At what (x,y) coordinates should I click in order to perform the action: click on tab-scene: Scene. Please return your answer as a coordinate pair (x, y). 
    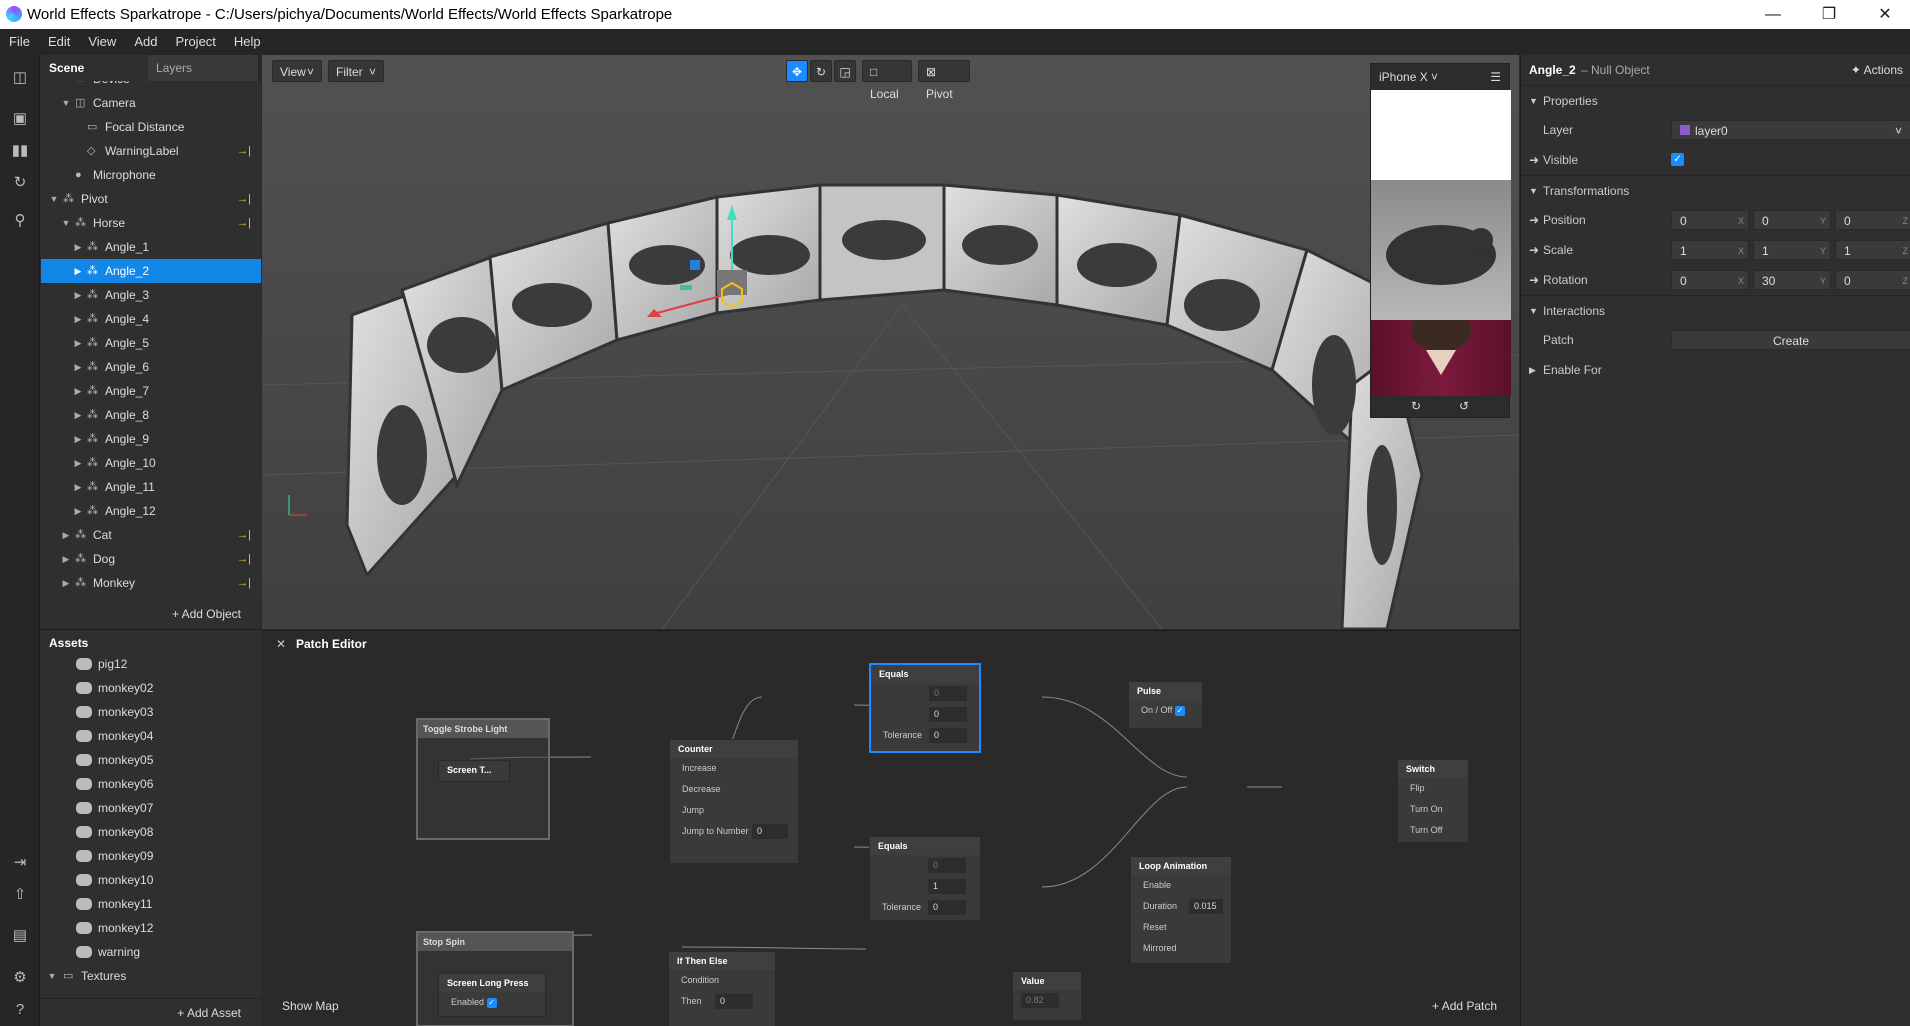
    Looking at the image, I should click on (94, 68).